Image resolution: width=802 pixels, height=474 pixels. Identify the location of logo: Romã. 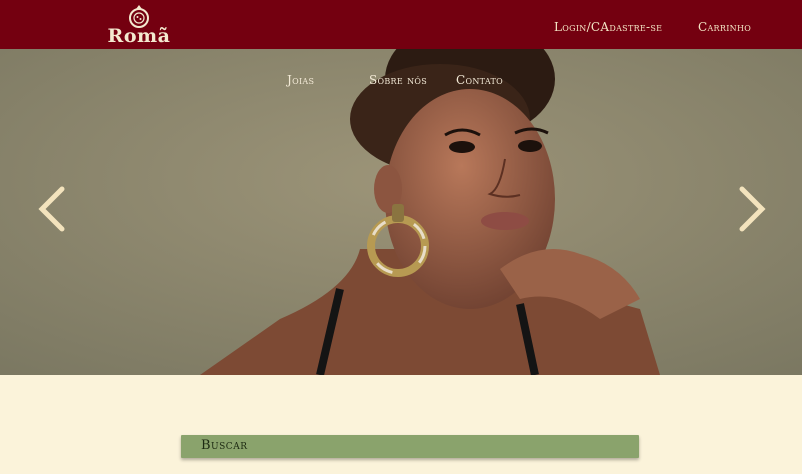
(139, 25).